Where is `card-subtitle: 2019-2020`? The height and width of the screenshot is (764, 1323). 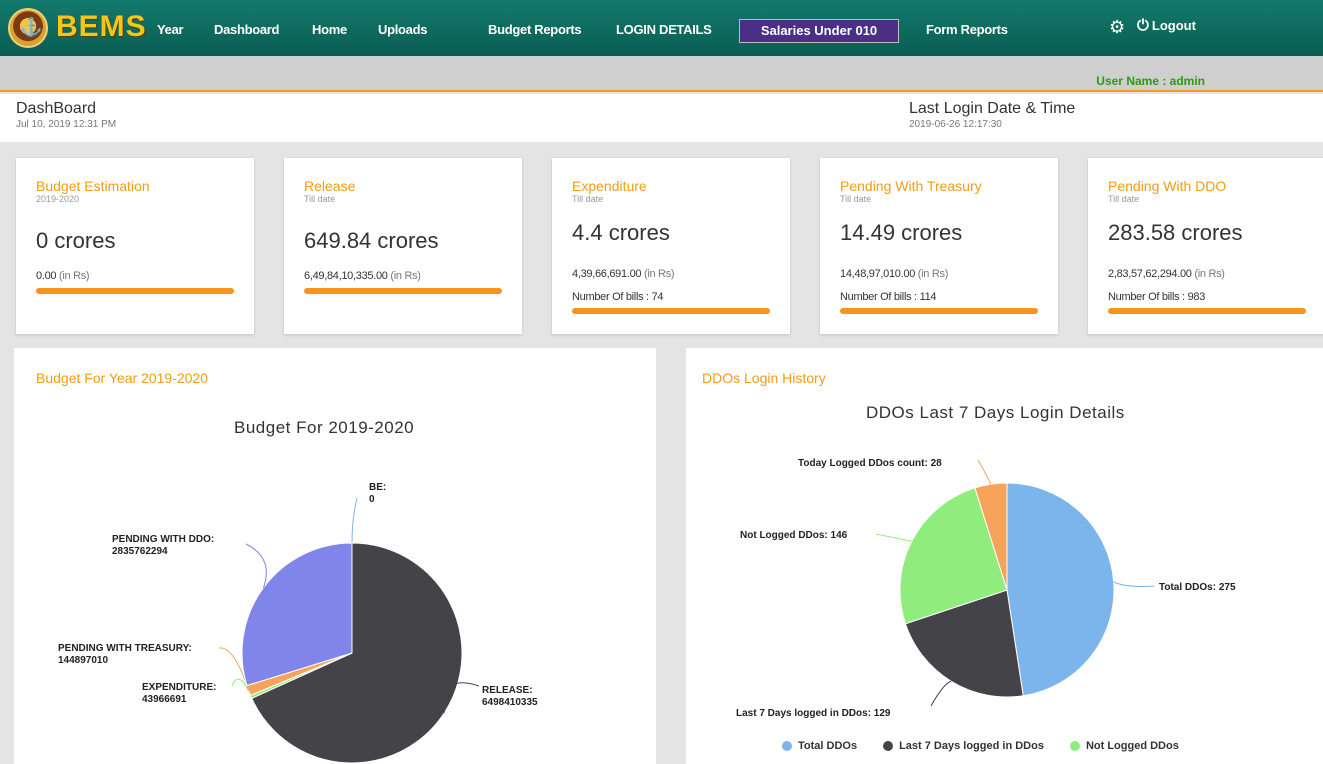
card-subtitle: 2019-2020 is located at coordinates (58, 199).